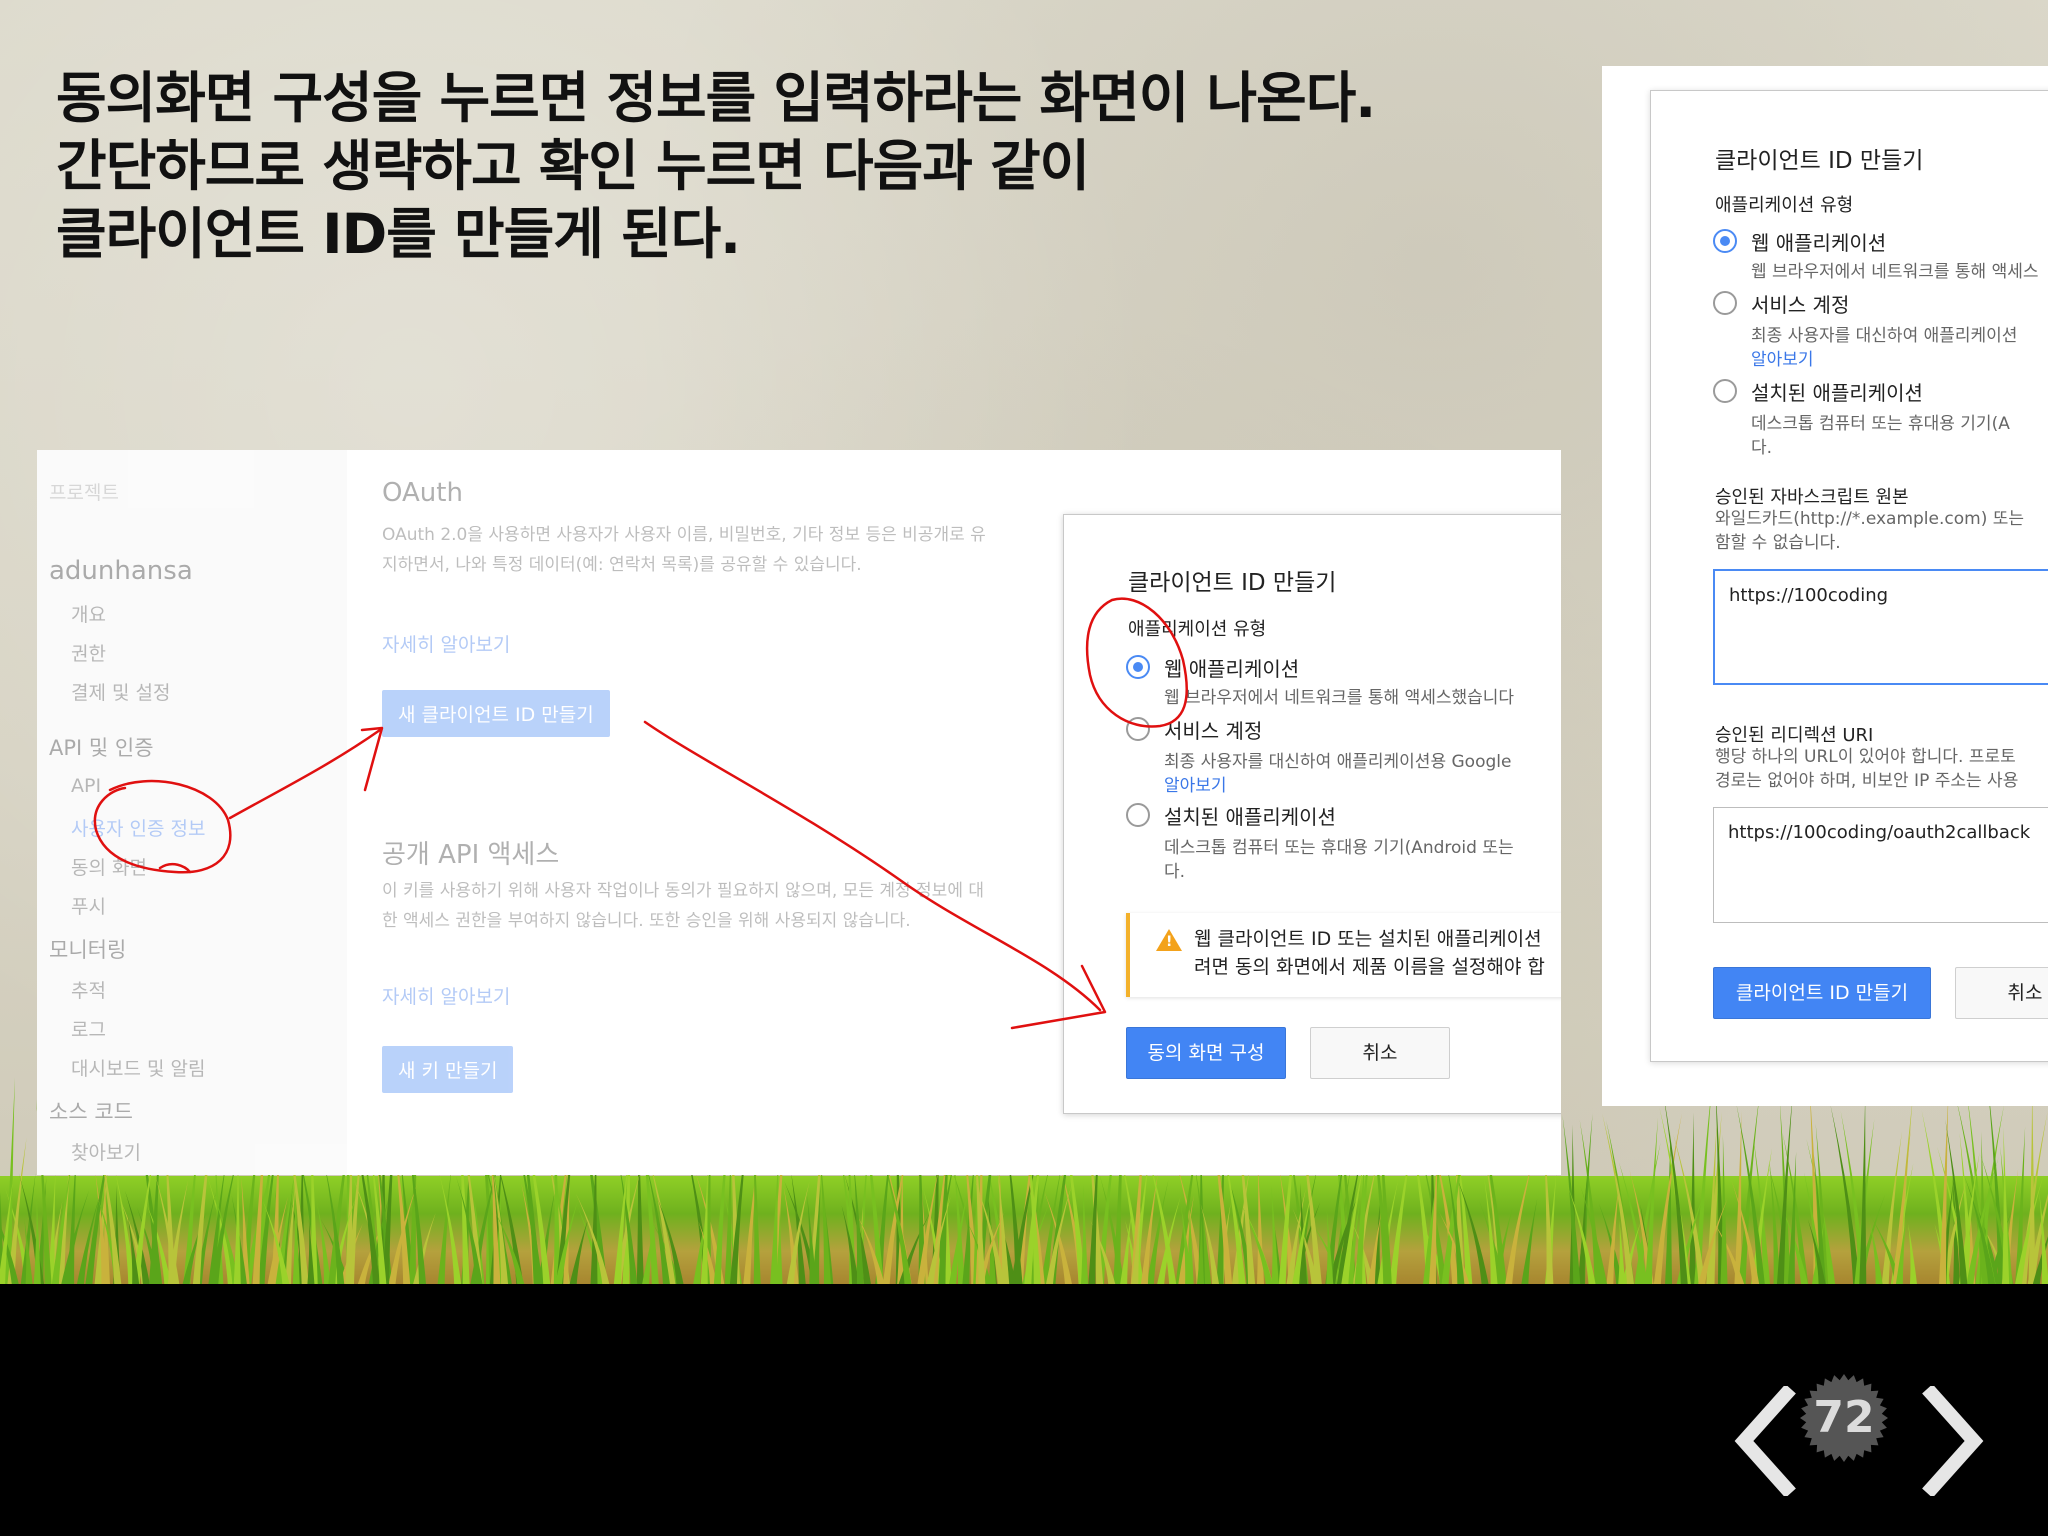 The image size is (2048, 1536). Describe the element at coordinates (1895, 272) in the screenshot. I see `option-web-app-desc: 웹 브라우저에서 네트워크를 통해 액세스` at that location.